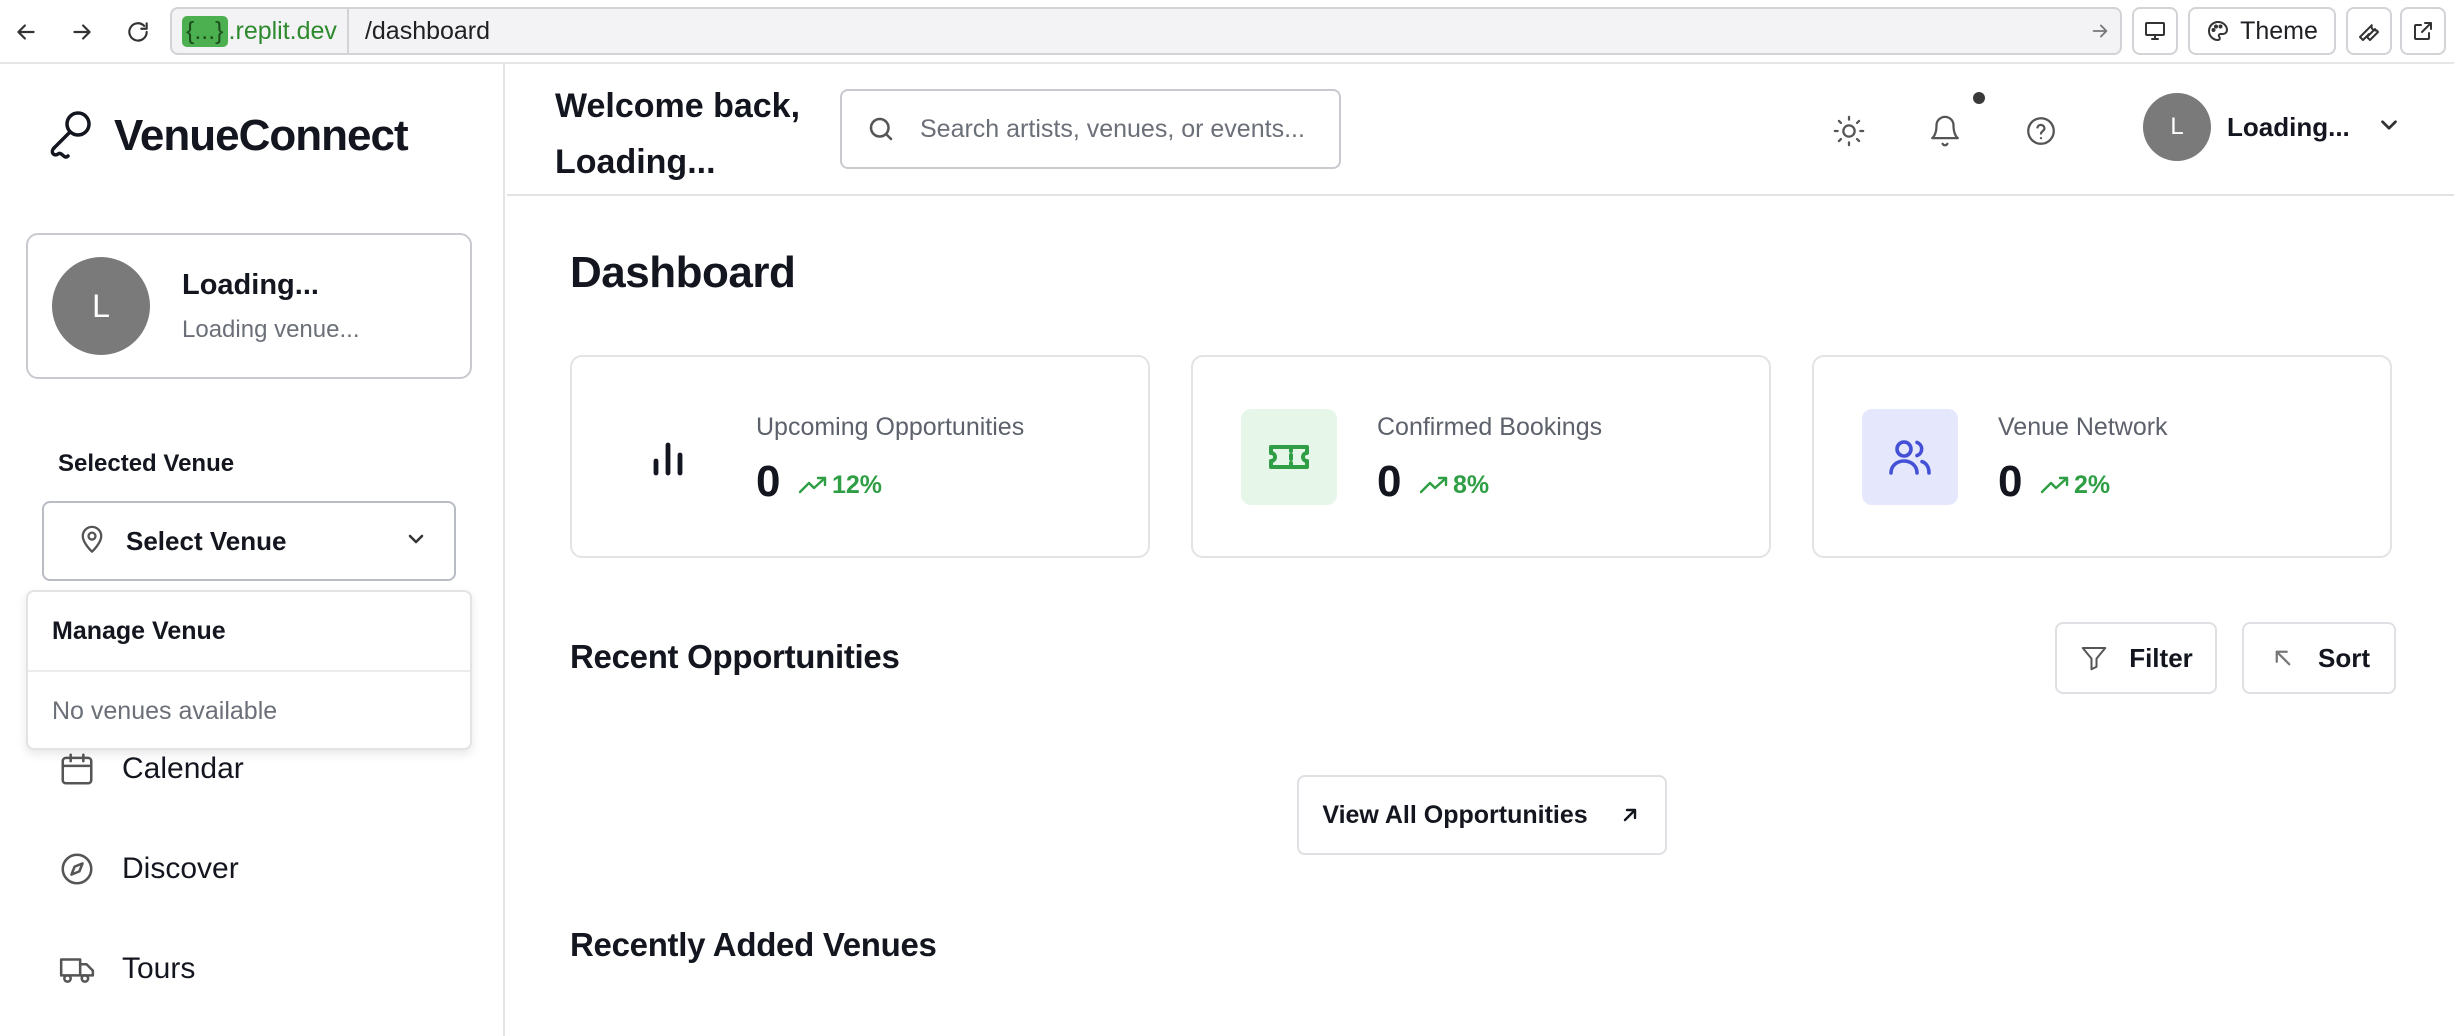  I want to click on venue-dropdown: Manage Venue No venues available, so click(249, 670).